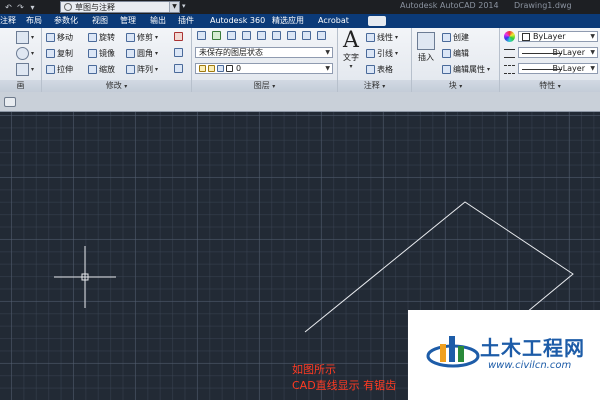 Image resolution: width=600 pixels, height=400 pixels. I want to click on insert-button: 插入, so click(426, 47).